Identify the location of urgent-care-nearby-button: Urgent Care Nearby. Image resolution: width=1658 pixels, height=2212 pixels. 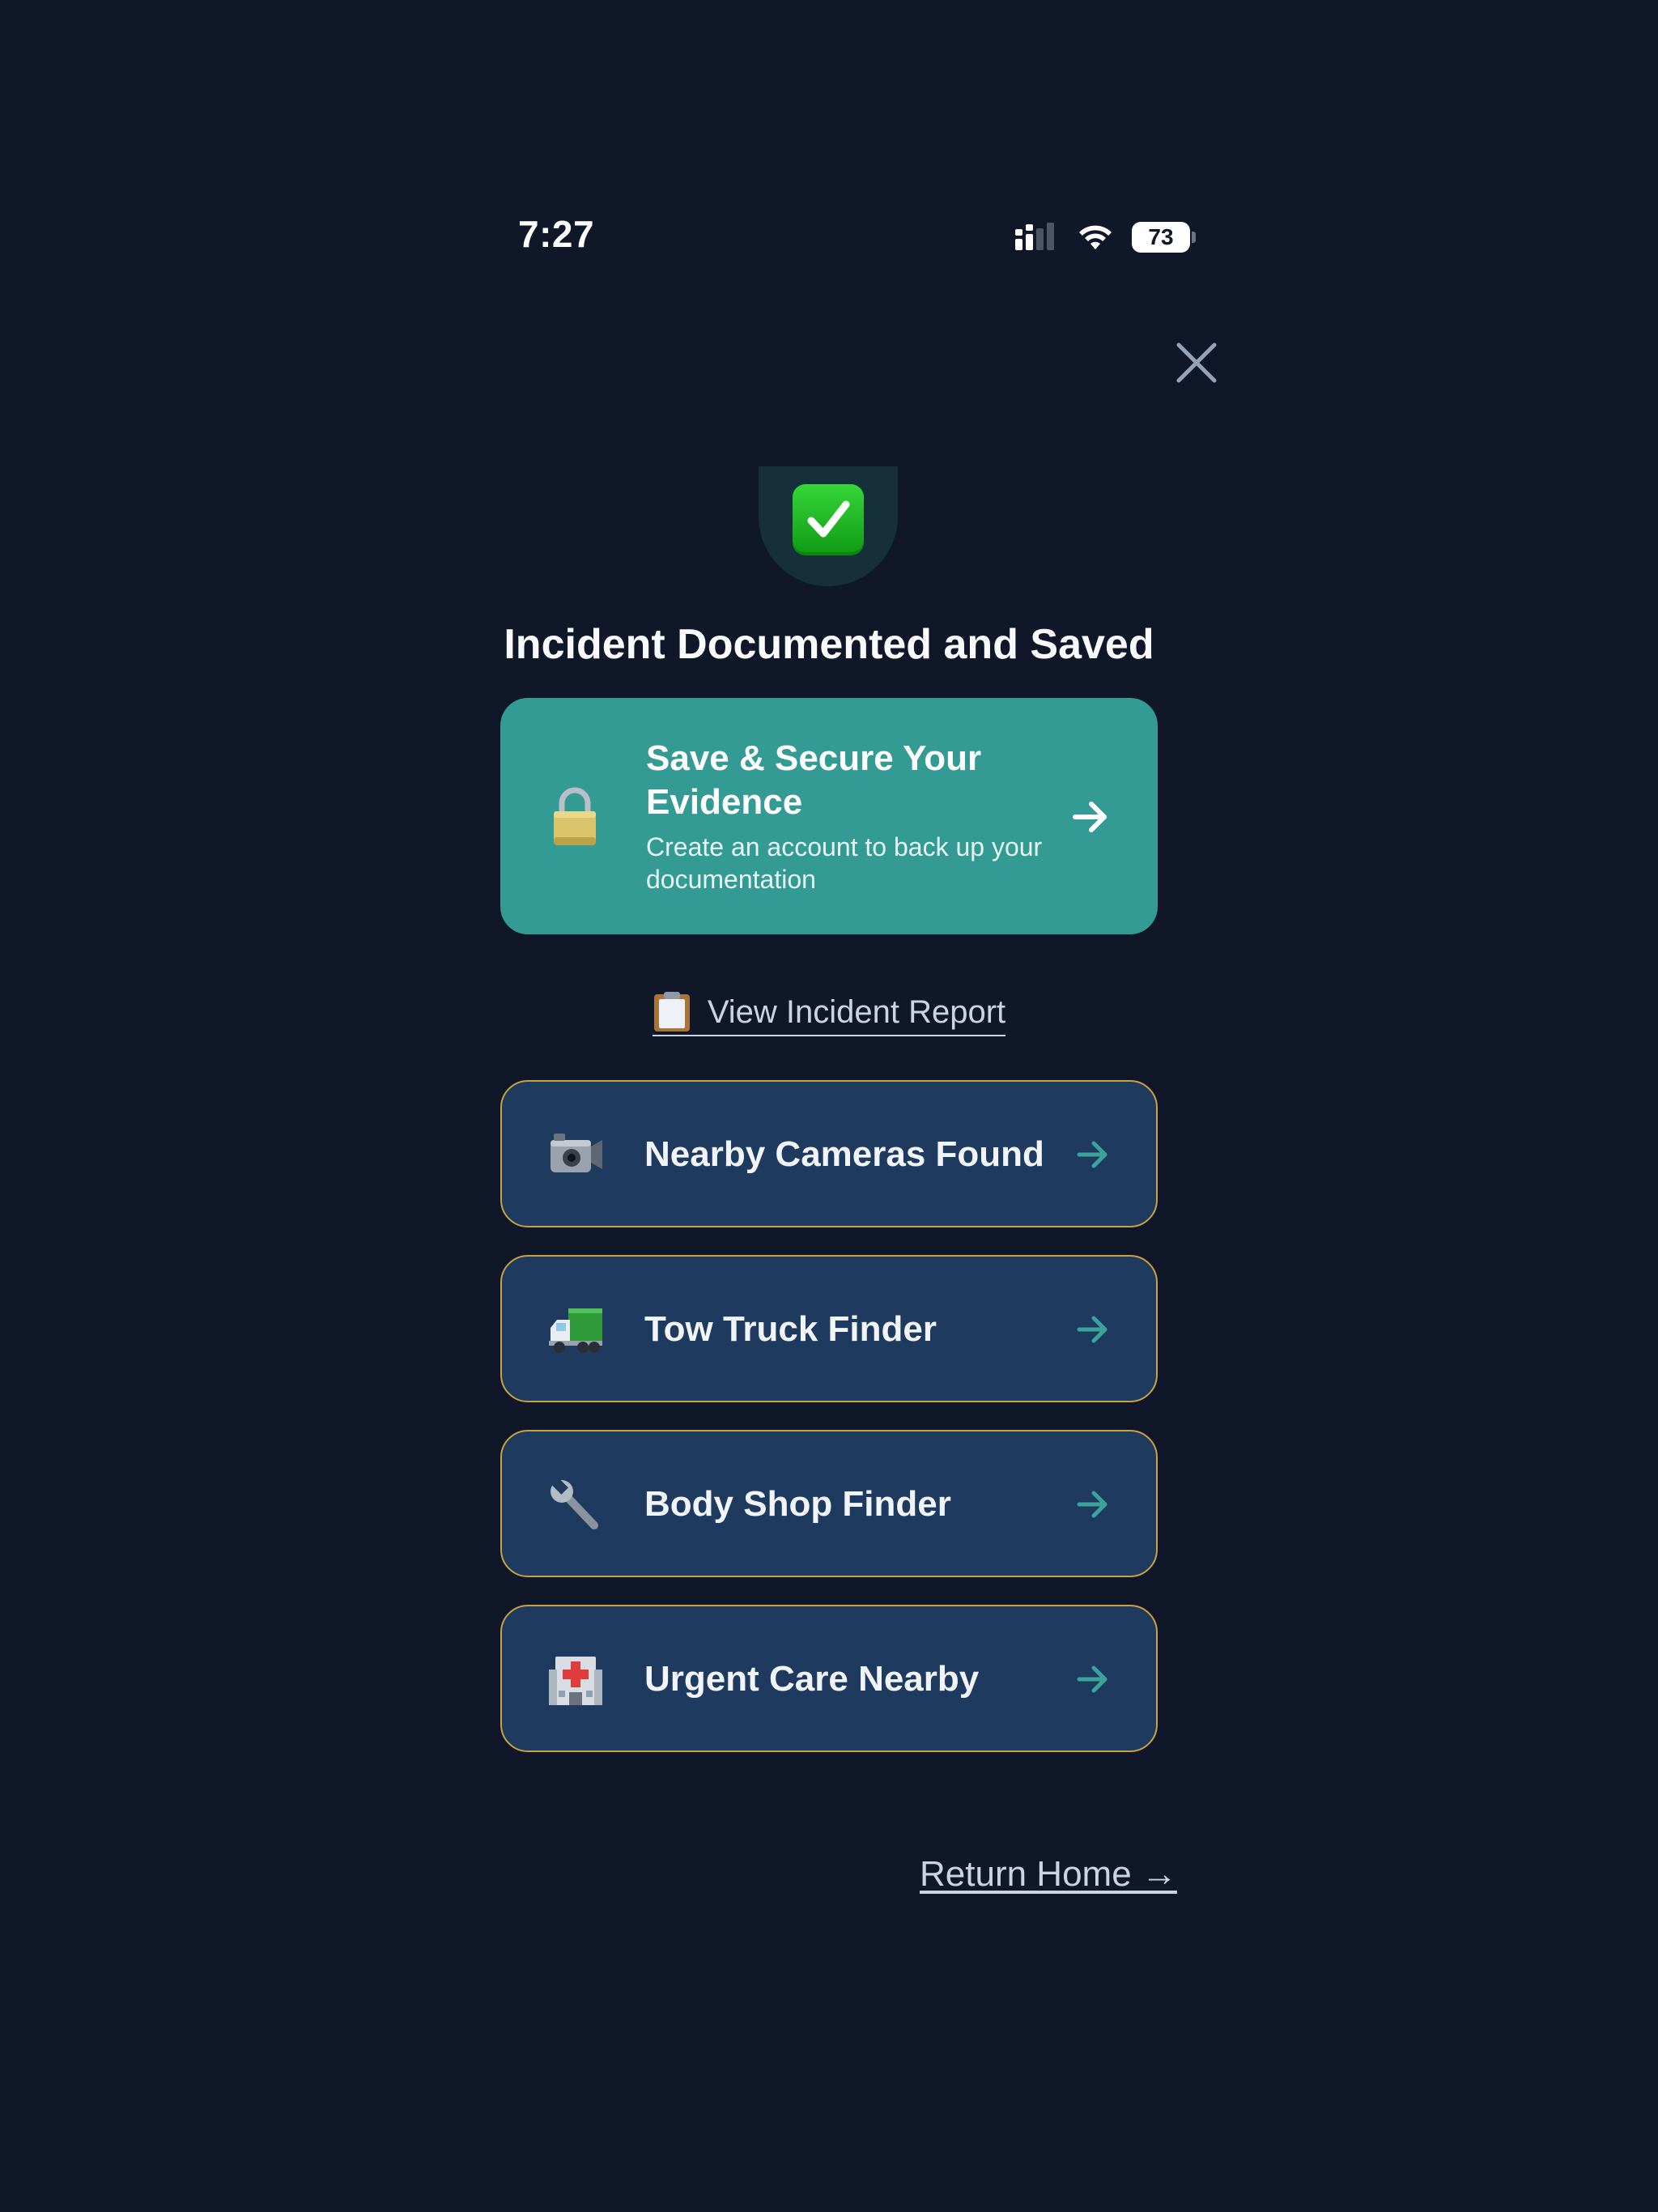
(829, 1679).